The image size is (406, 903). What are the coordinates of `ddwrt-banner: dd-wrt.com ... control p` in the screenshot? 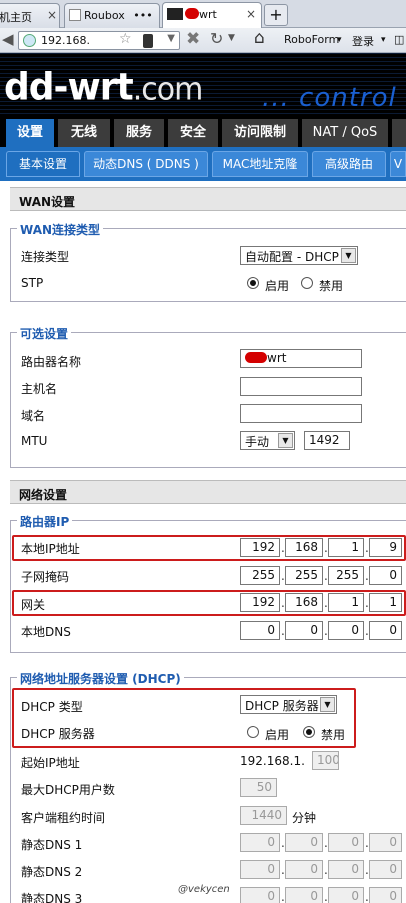 It's located at (203, 85).